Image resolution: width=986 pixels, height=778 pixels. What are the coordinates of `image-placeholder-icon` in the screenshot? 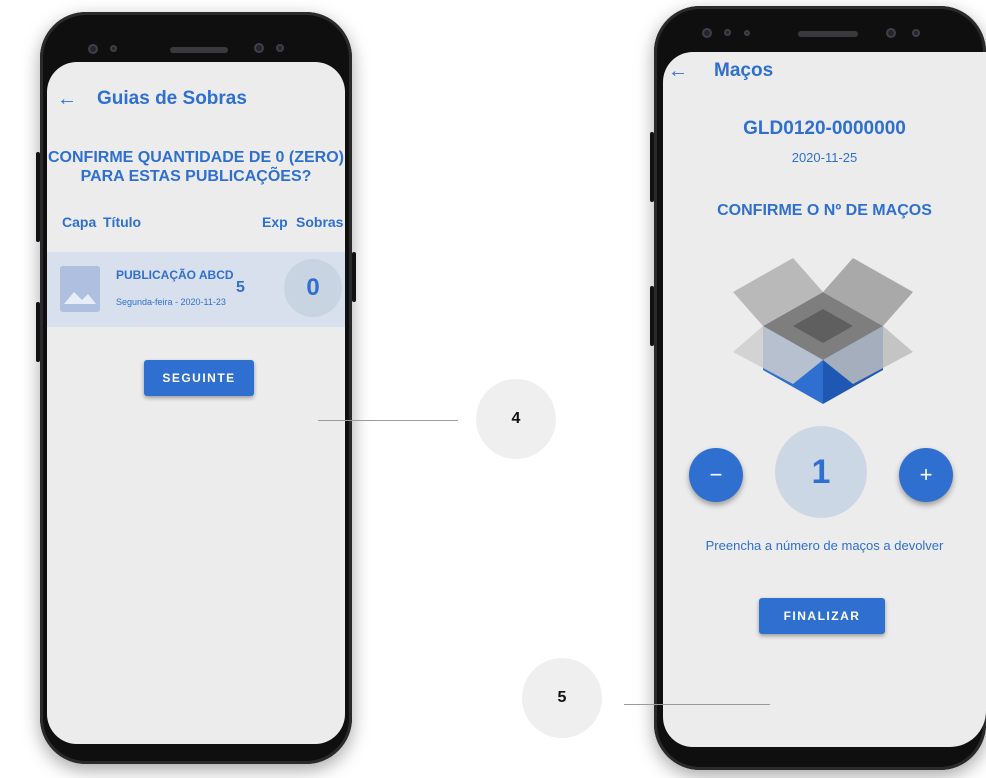 It's located at (80, 289).